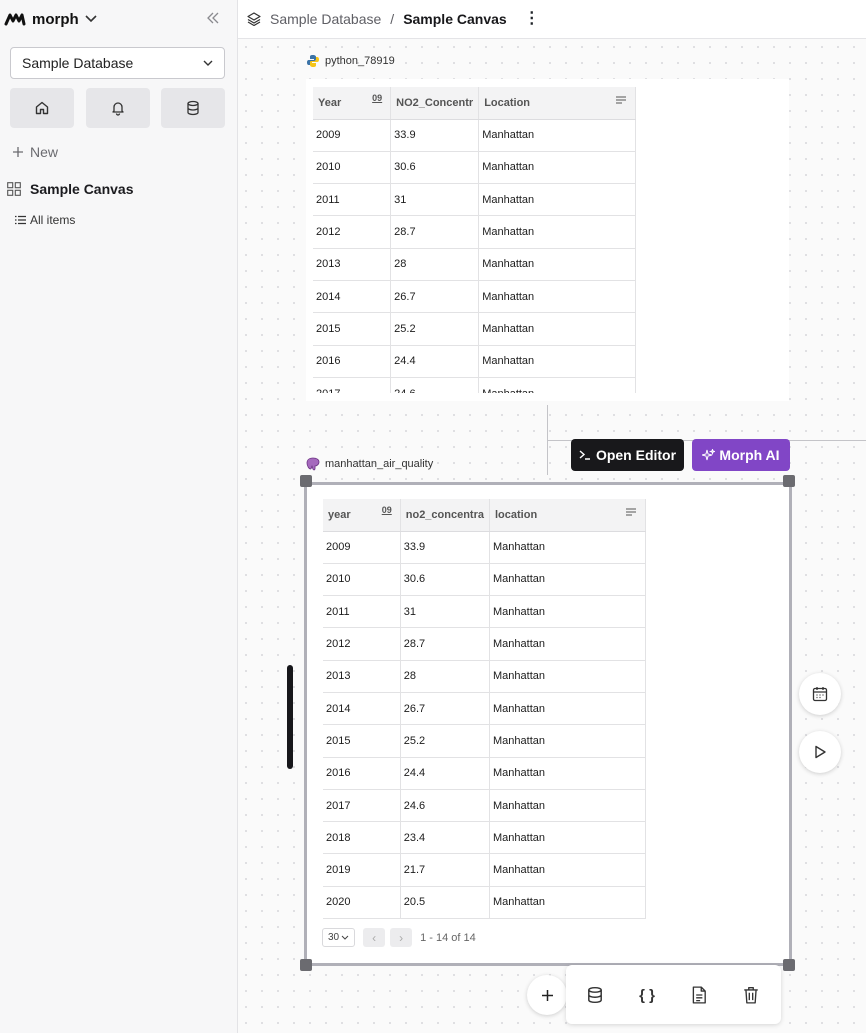 Image resolution: width=866 pixels, height=1033 pixels. What do you see at coordinates (213, 19) in the screenshot?
I see `collapse-sidebar-icon` at bounding box center [213, 19].